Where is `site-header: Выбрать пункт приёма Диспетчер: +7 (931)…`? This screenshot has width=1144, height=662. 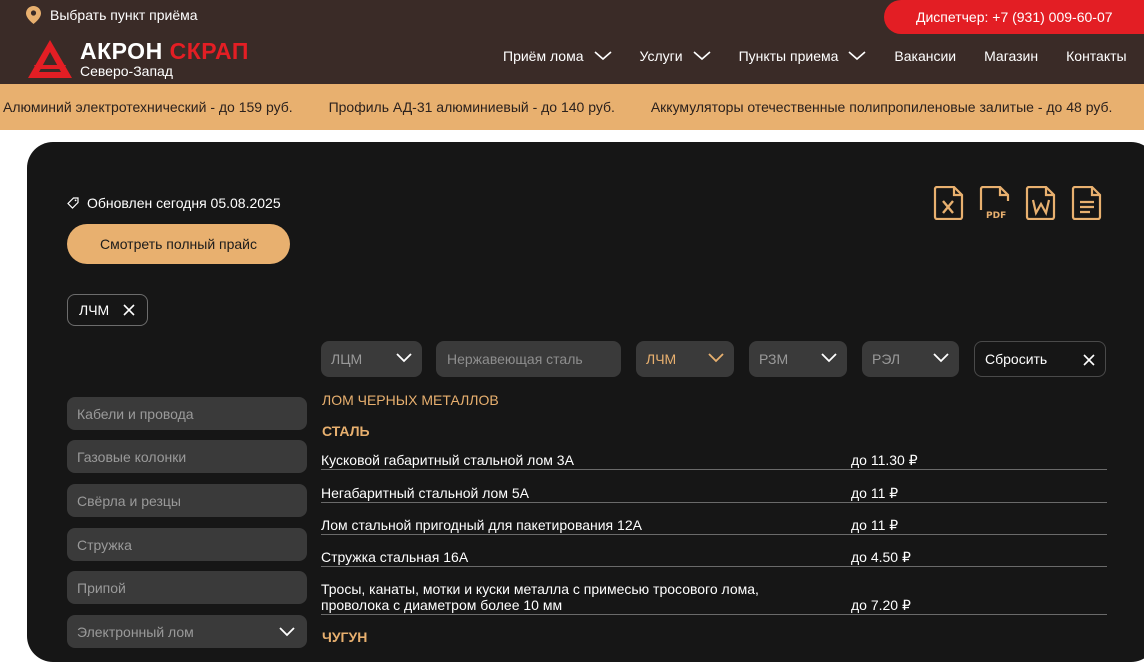
site-header: Выбрать пункт приёма Диспетчер: +7 (931)… is located at coordinates (572, 42).